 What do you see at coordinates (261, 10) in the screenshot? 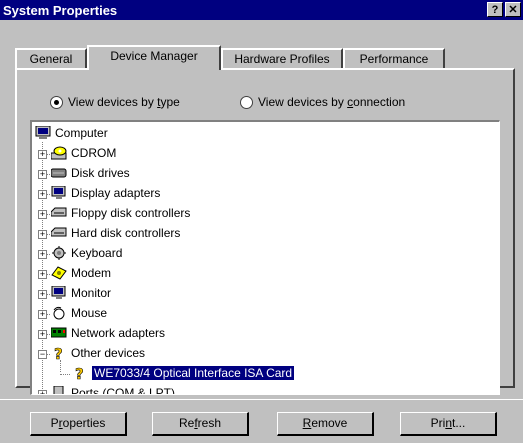
I see `title-bar: System Properties ? ✕` at bounding box center [261, 10].